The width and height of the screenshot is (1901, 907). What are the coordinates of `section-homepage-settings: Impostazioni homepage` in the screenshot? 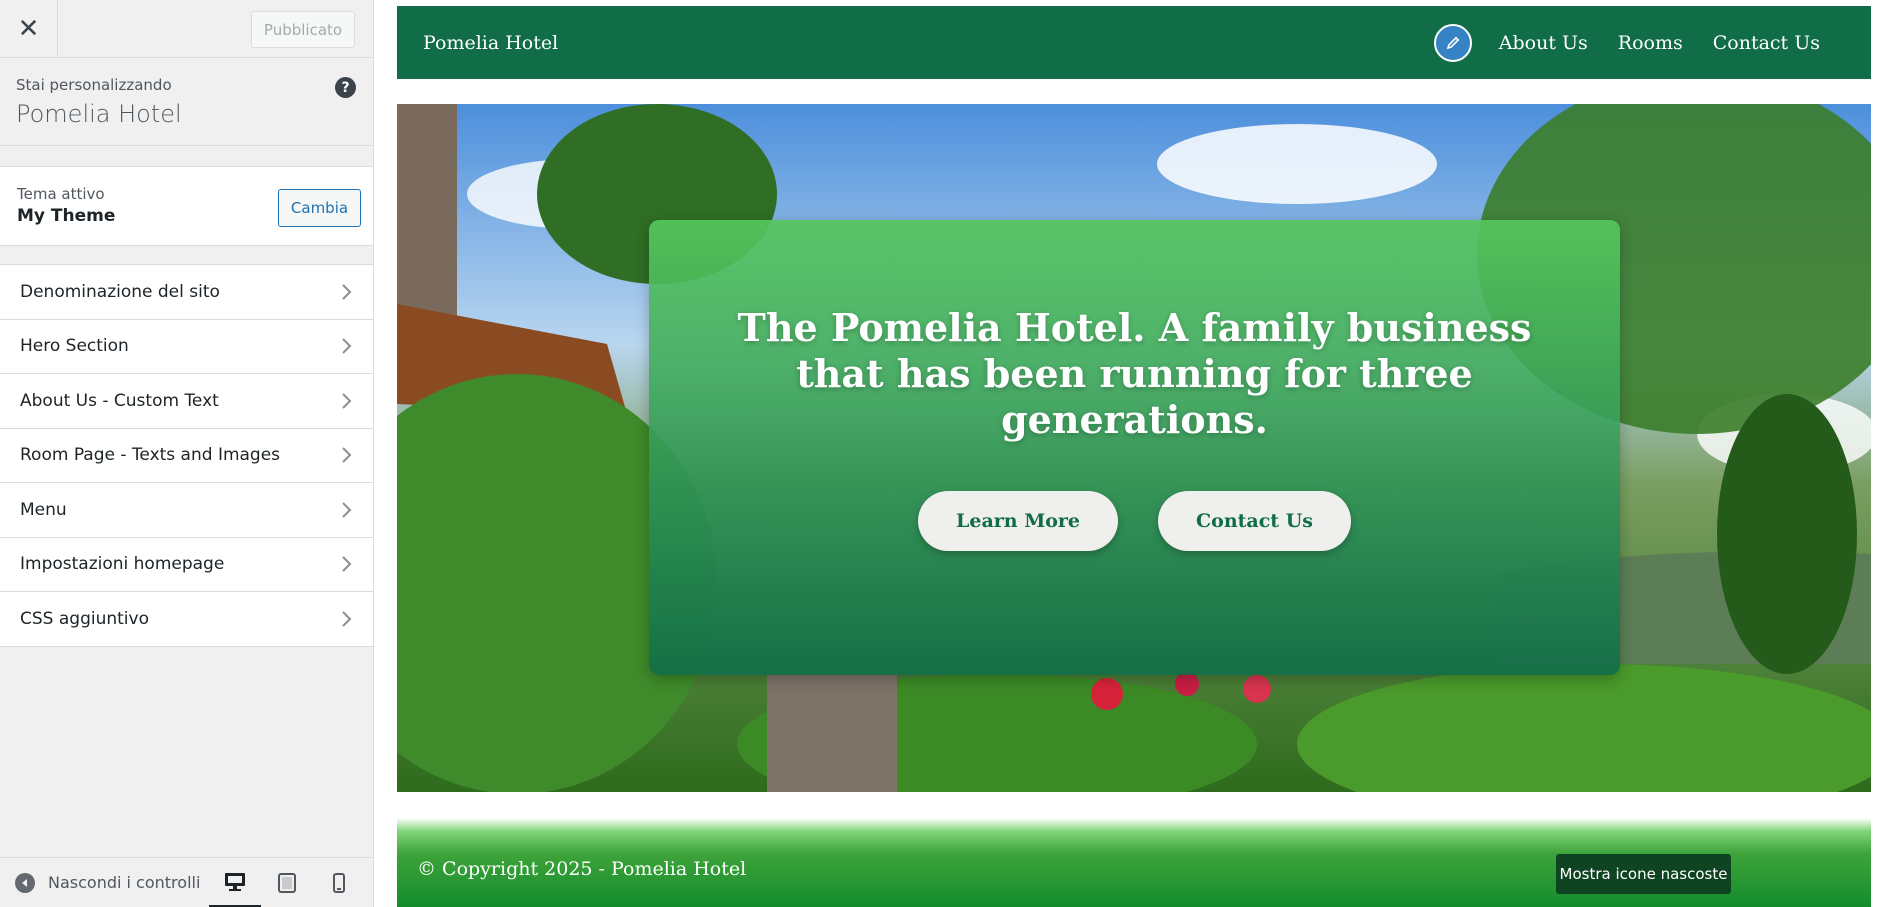 It's located at (186, 564).